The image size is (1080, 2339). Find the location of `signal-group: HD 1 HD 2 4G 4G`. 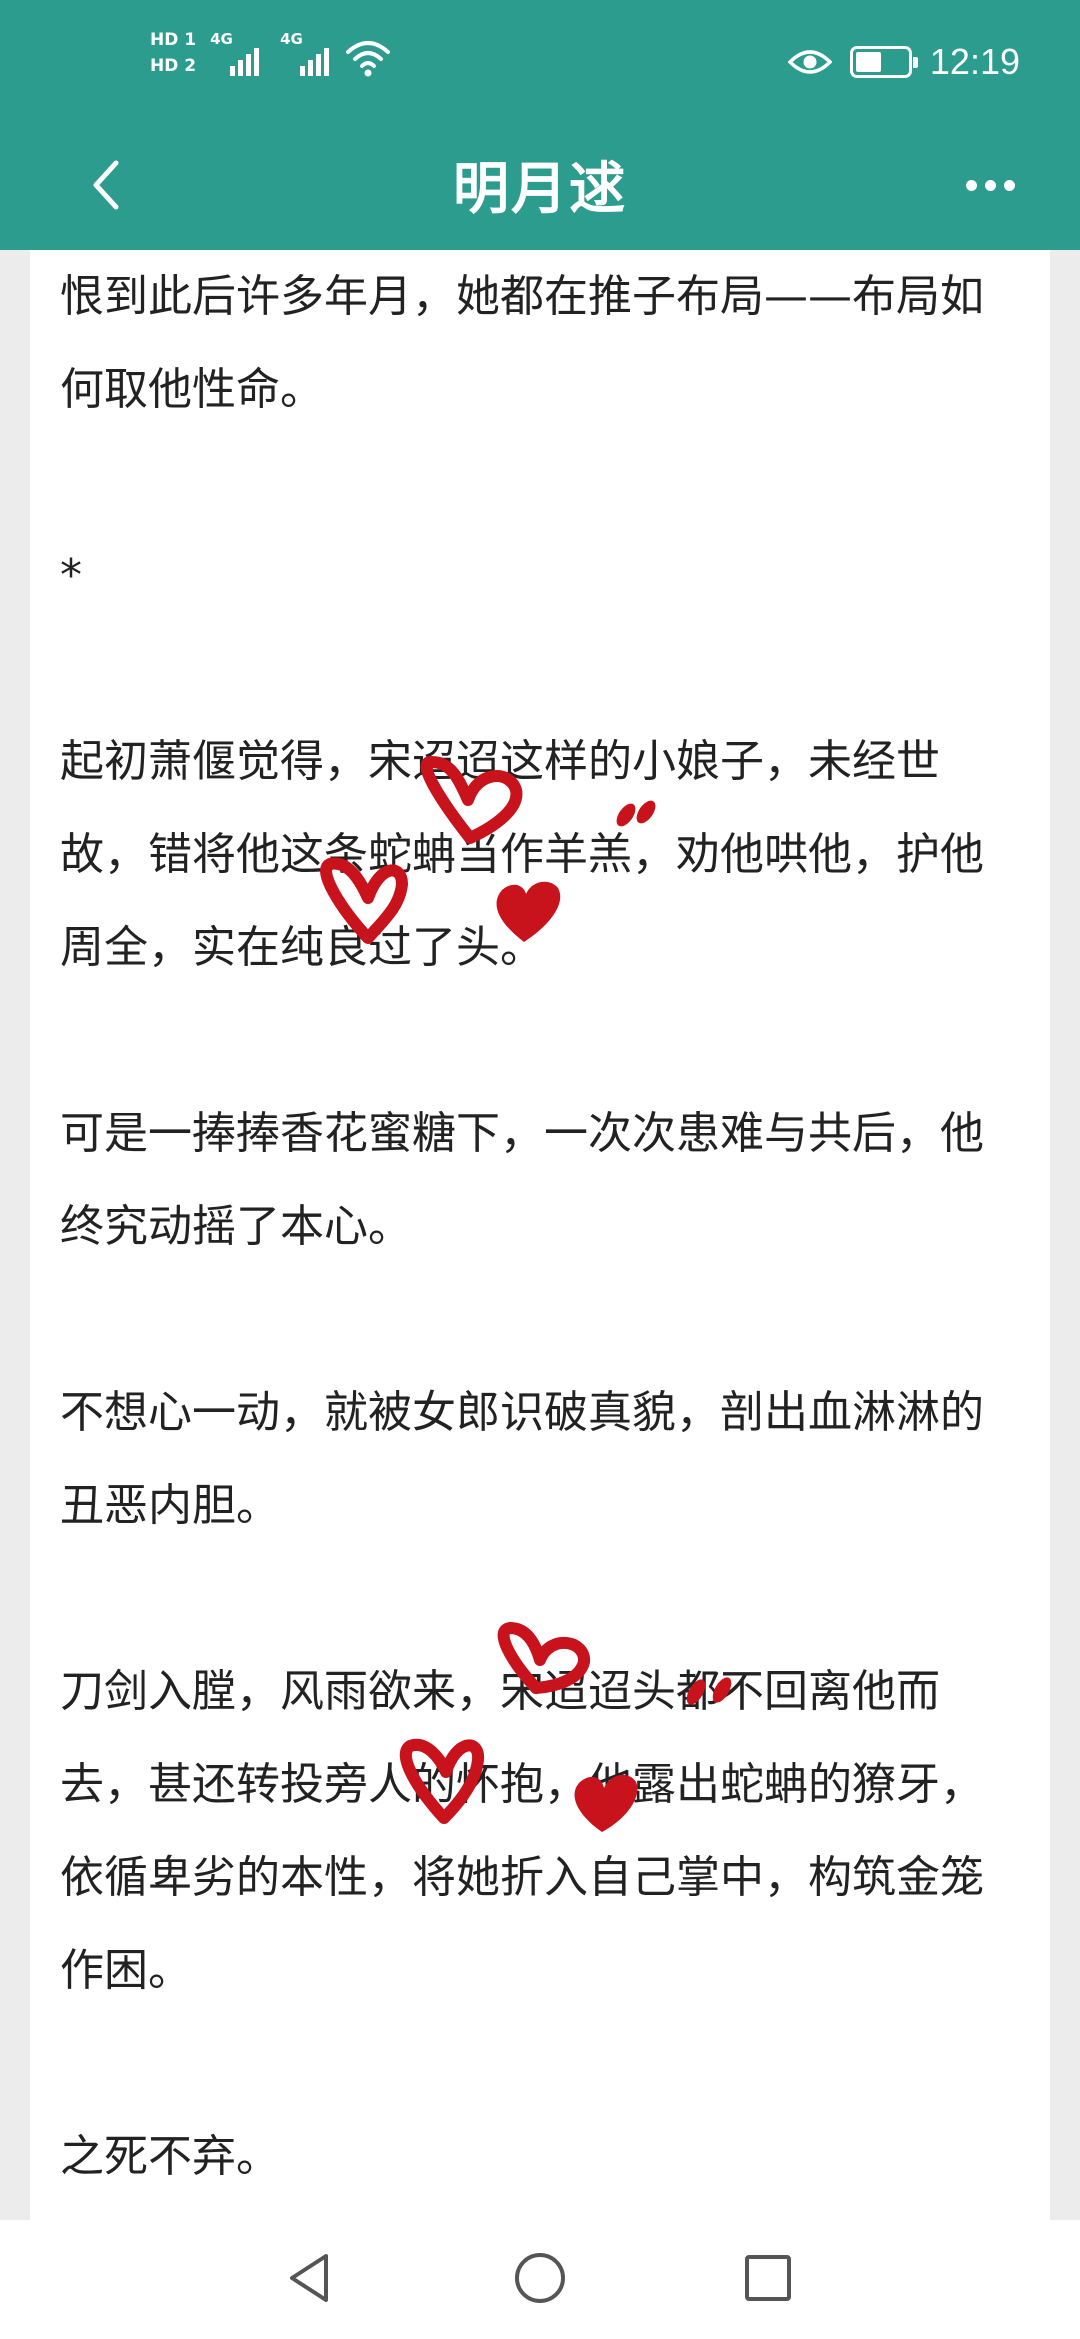

signal-group: HD 1 HD 2 4G 4G is located at coordinates (243, 58).